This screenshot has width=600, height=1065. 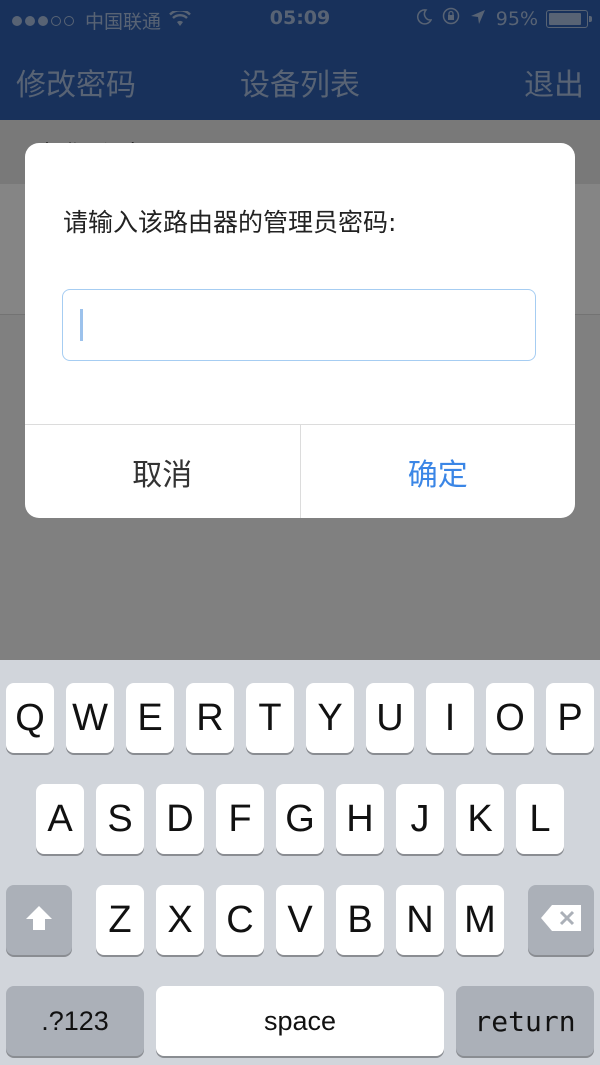 What do you see at coordinates (570, 718) in the screenshot?
I see `key-p: P` at bounding box center [570, 718].